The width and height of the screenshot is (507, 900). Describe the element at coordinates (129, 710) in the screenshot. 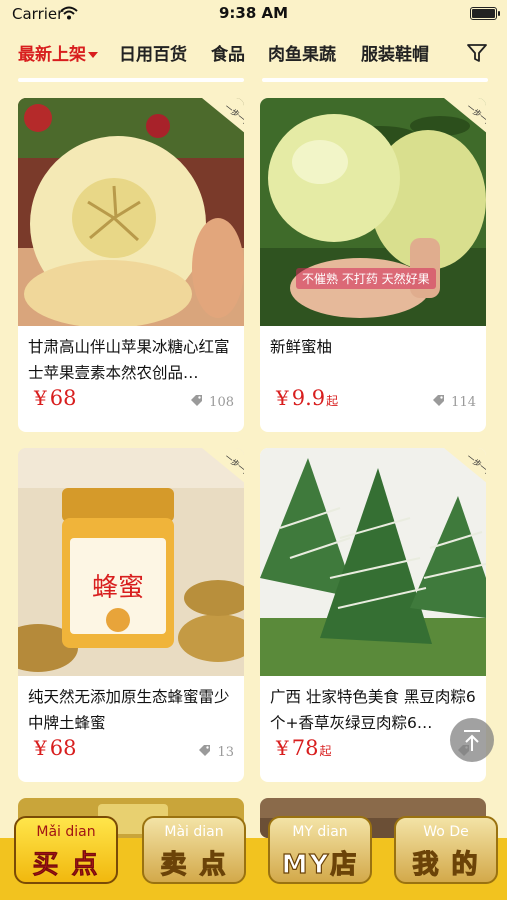

I see `product-title: 纯天然无添加原生态蜂蜜雷少中牌土蜂蜜` at that location.